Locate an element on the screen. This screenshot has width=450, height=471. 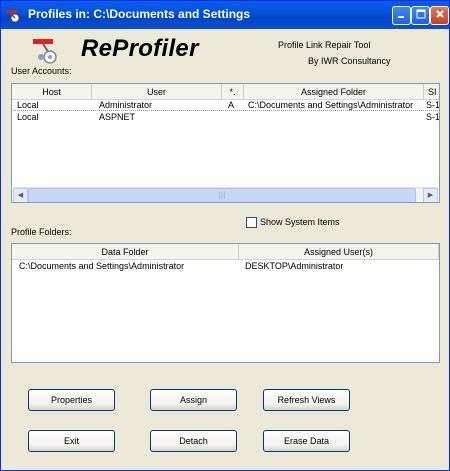
maximize-icon is located at coordinates (421, 15).